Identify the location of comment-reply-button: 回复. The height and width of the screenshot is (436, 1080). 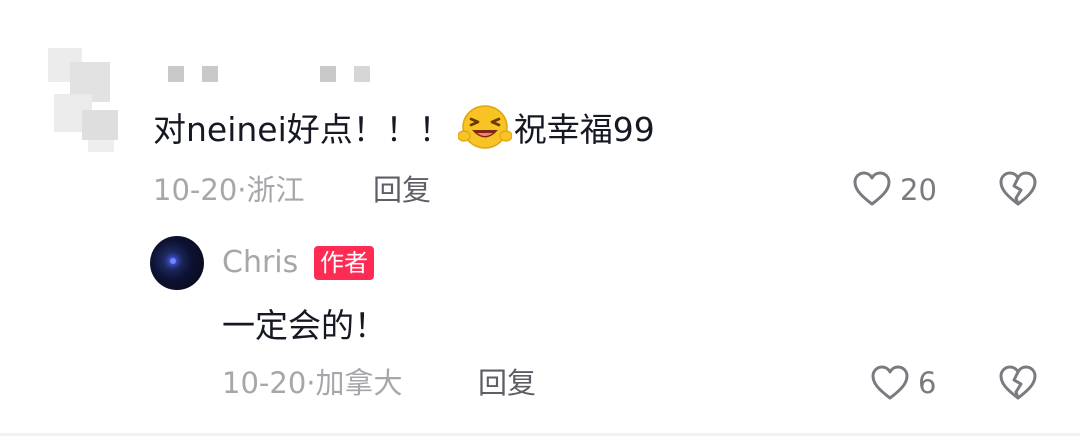
(402, 190).